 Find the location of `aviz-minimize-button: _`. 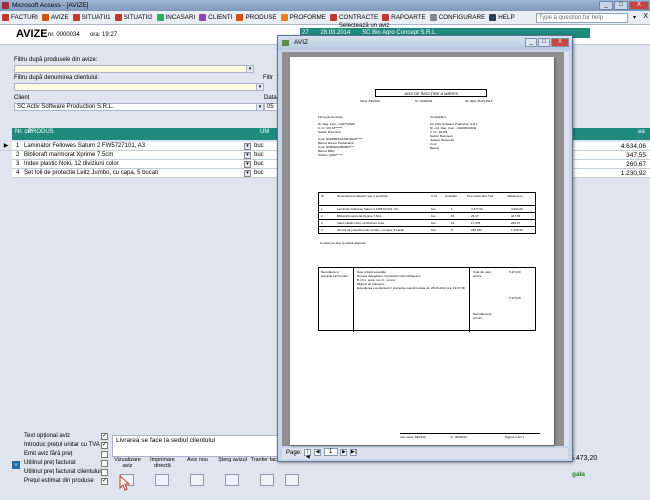

aviz-minimize-button: _ is located at coordinates (531, 42).